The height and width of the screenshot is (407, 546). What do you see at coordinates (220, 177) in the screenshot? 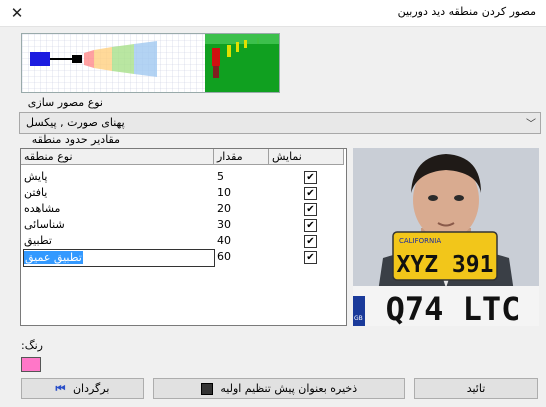
I see `row-value: 5` at bounding box center [220, 177].